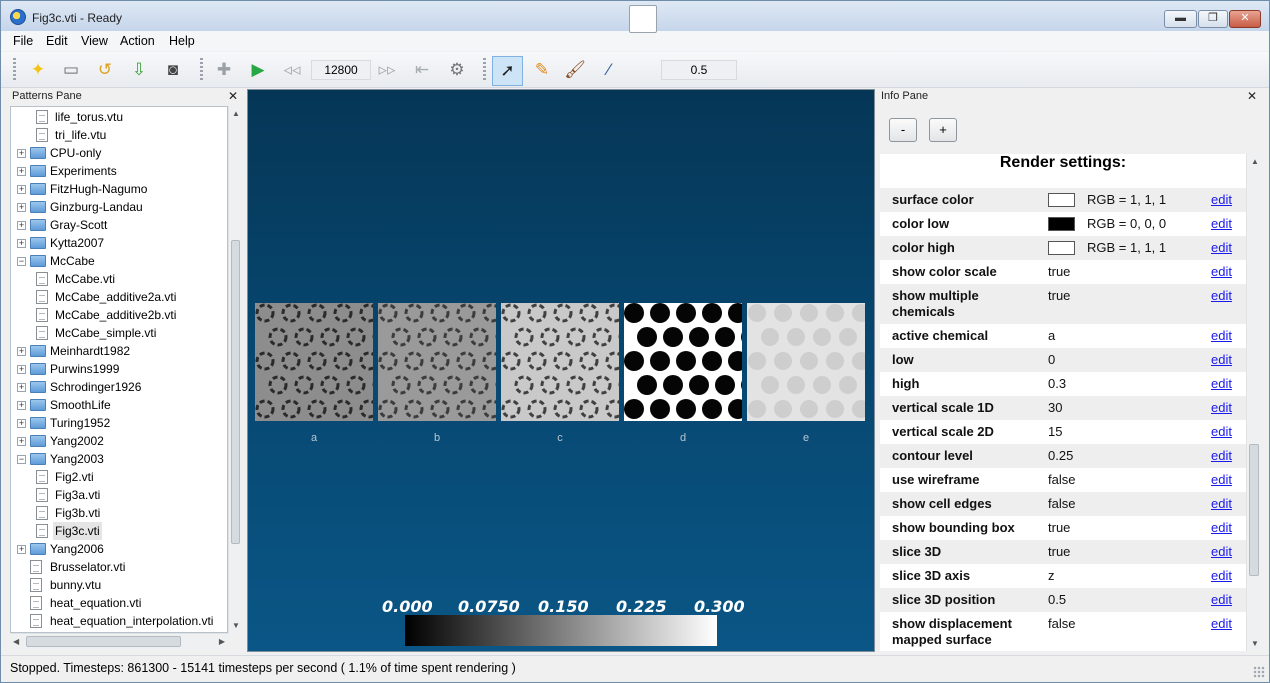 The height and width of the screenshot is (683, 1270). What do you see at coordinates (103, 641) in the screenshot?
I see `patterns-hscroll-thumb` at bounding box center [103, 641].